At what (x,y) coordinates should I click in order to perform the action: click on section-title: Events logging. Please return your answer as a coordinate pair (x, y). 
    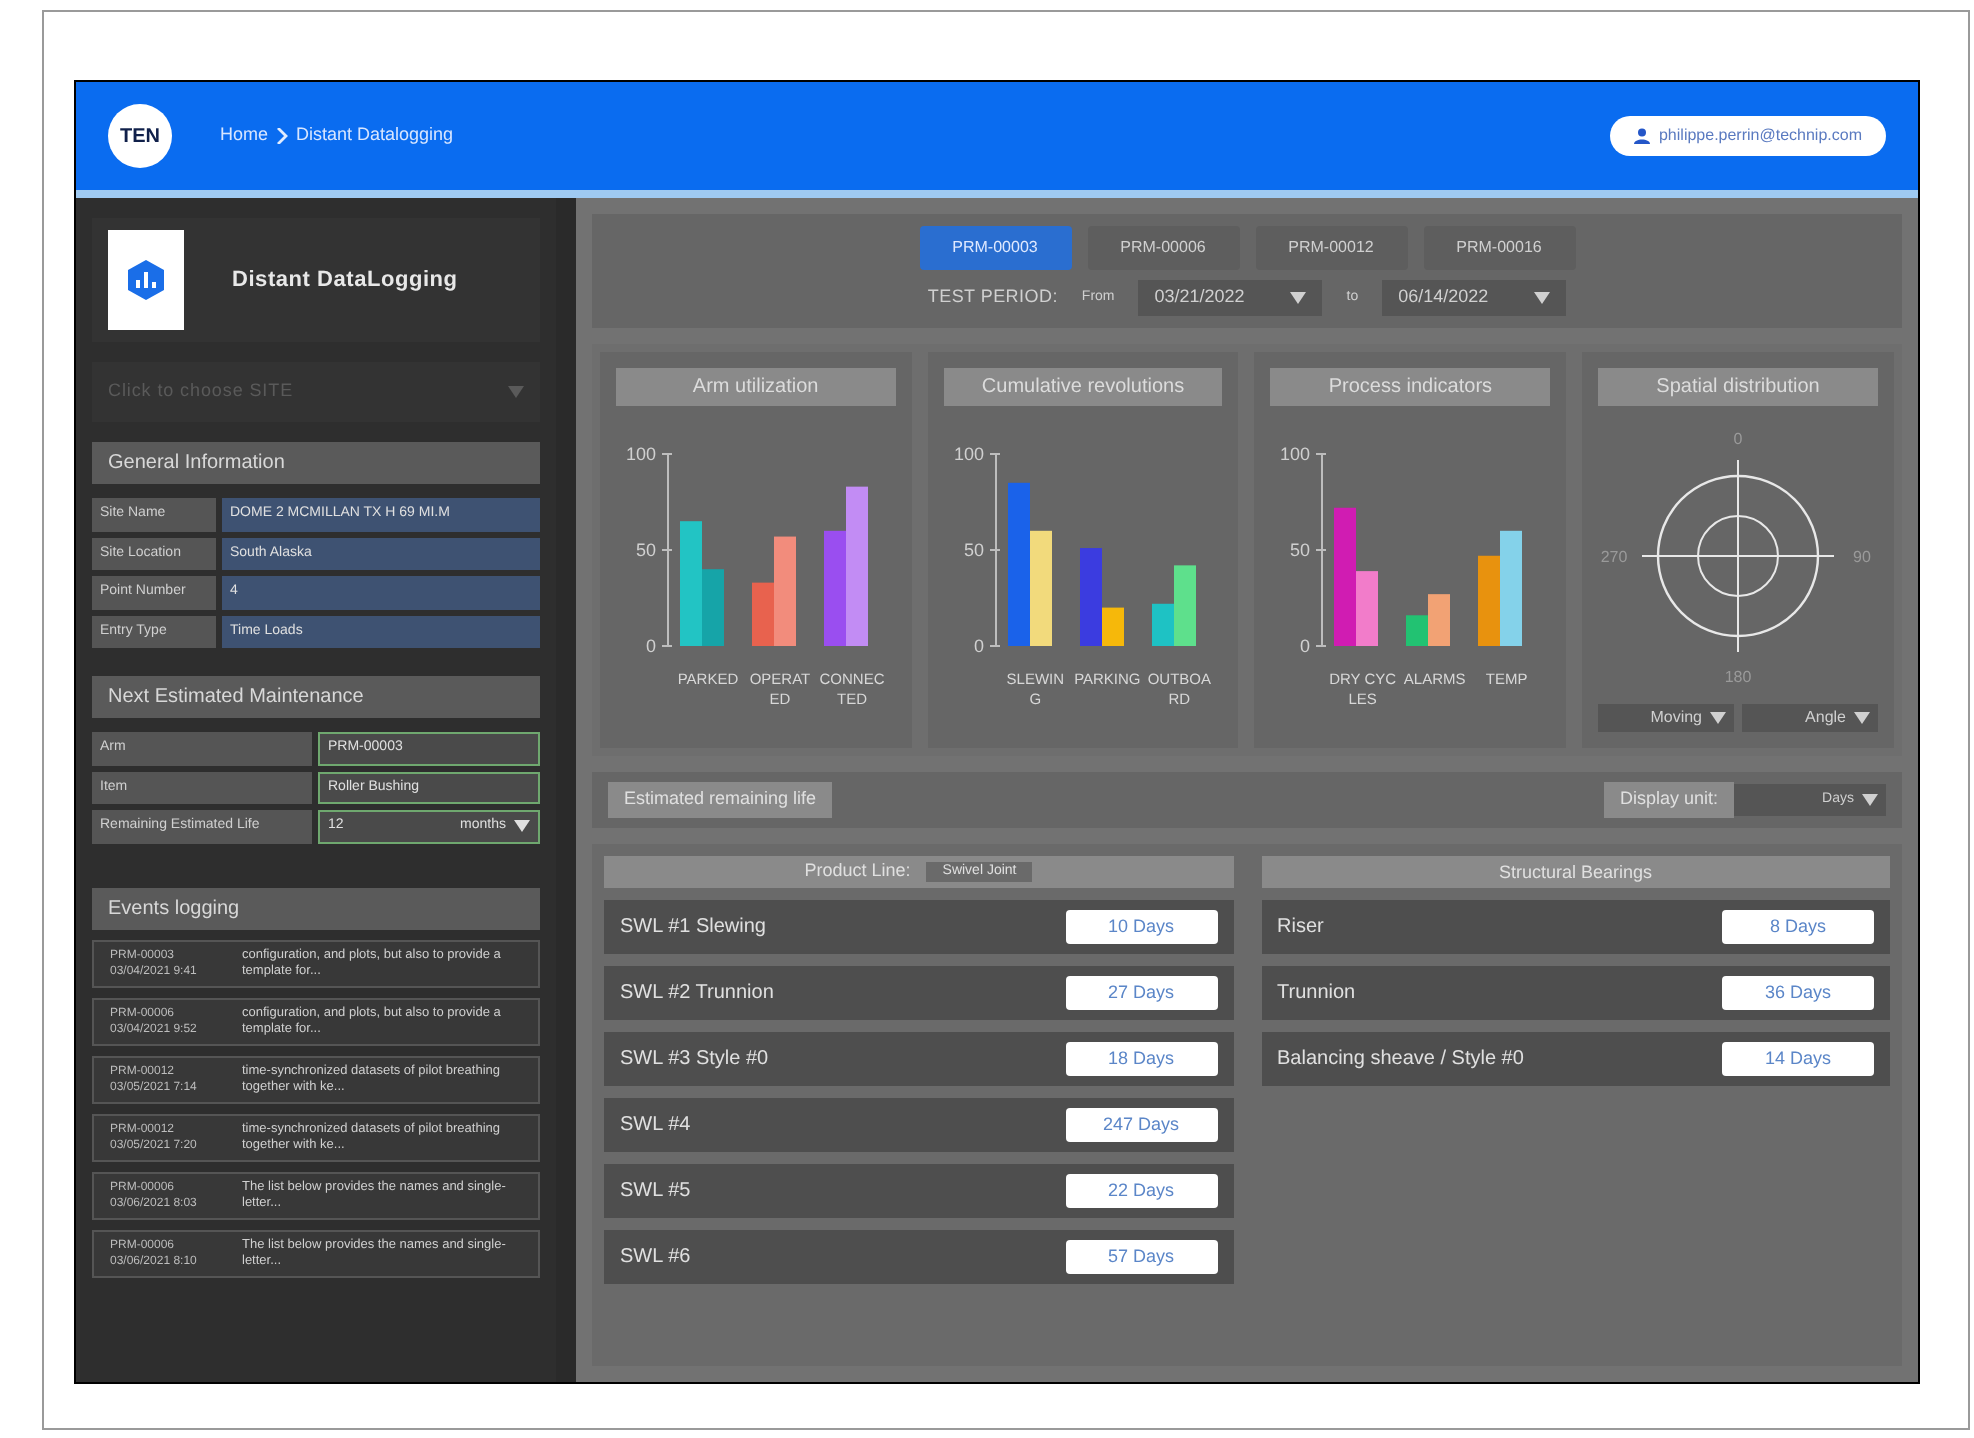
    Looking at the image, I should click on (316, 908).